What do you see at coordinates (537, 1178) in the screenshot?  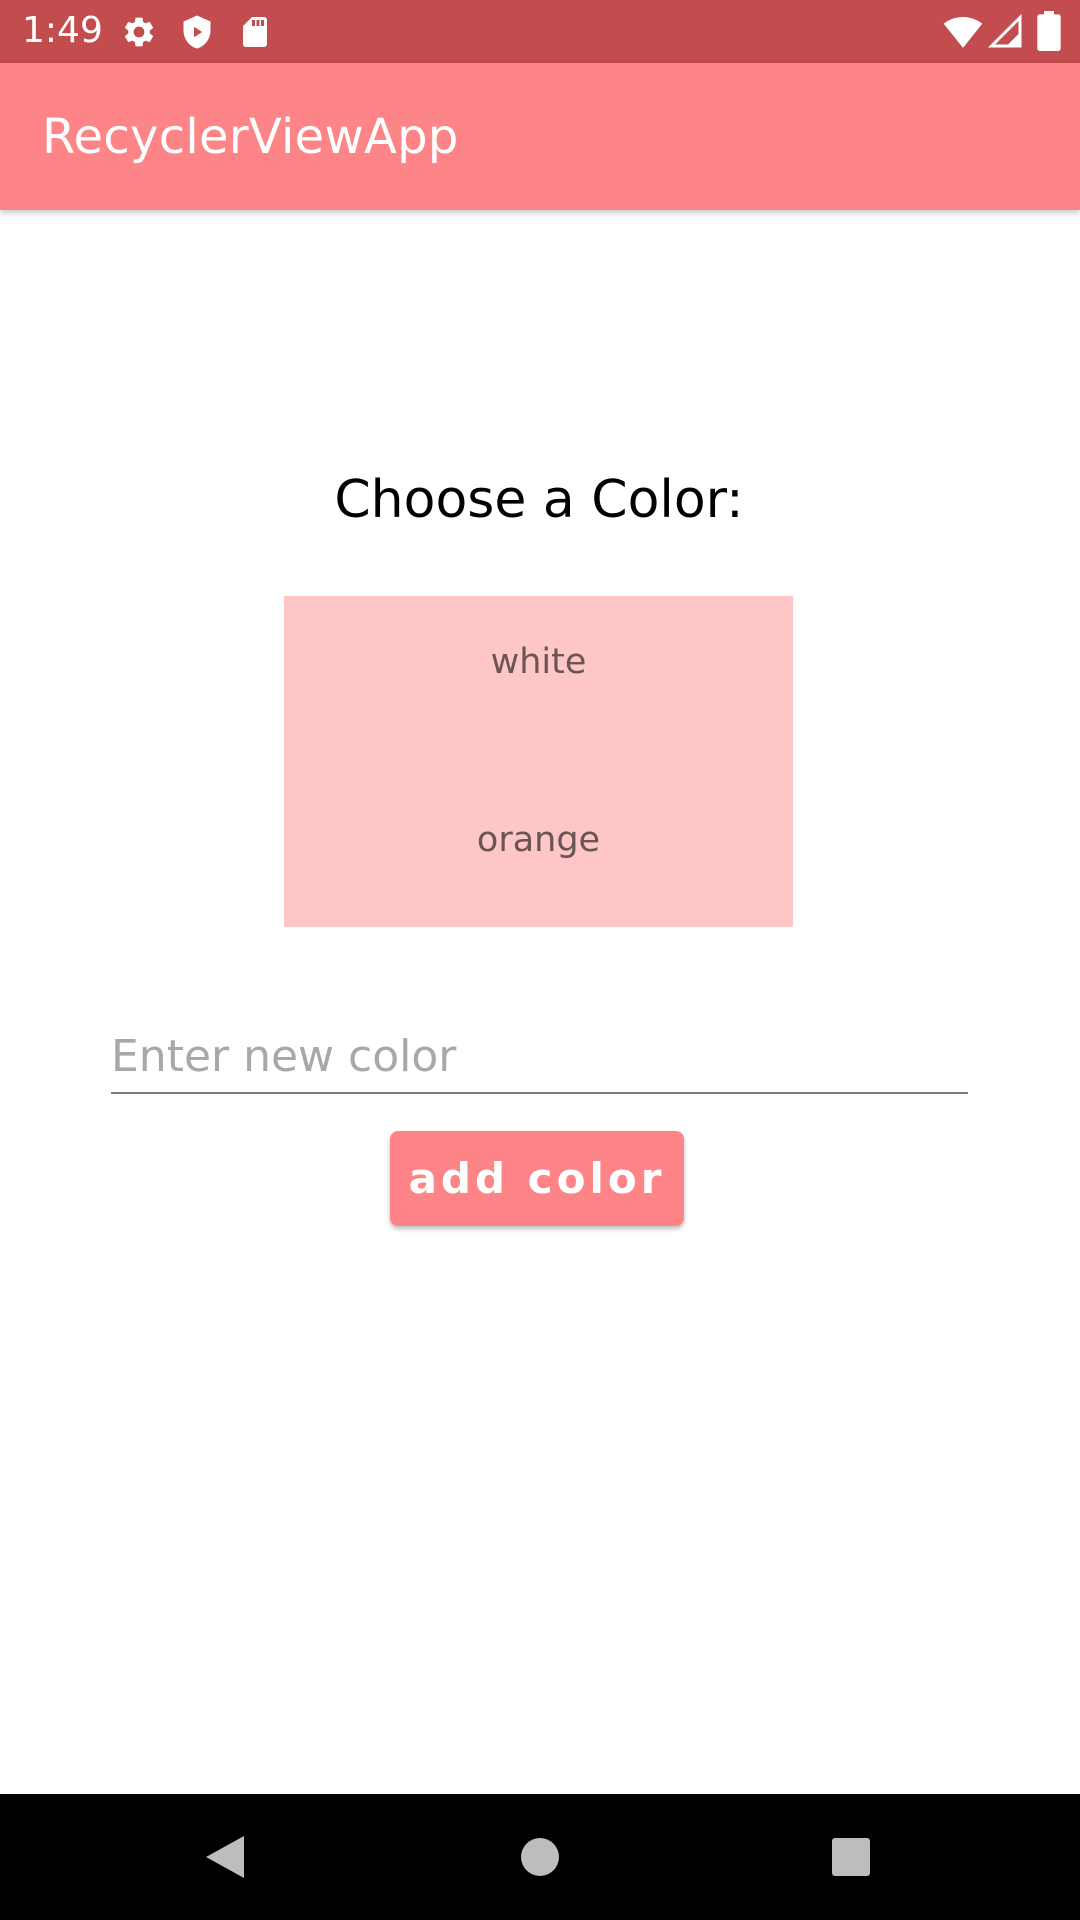 I see `add-color-button: add color` at bounding box center [537, 1178].